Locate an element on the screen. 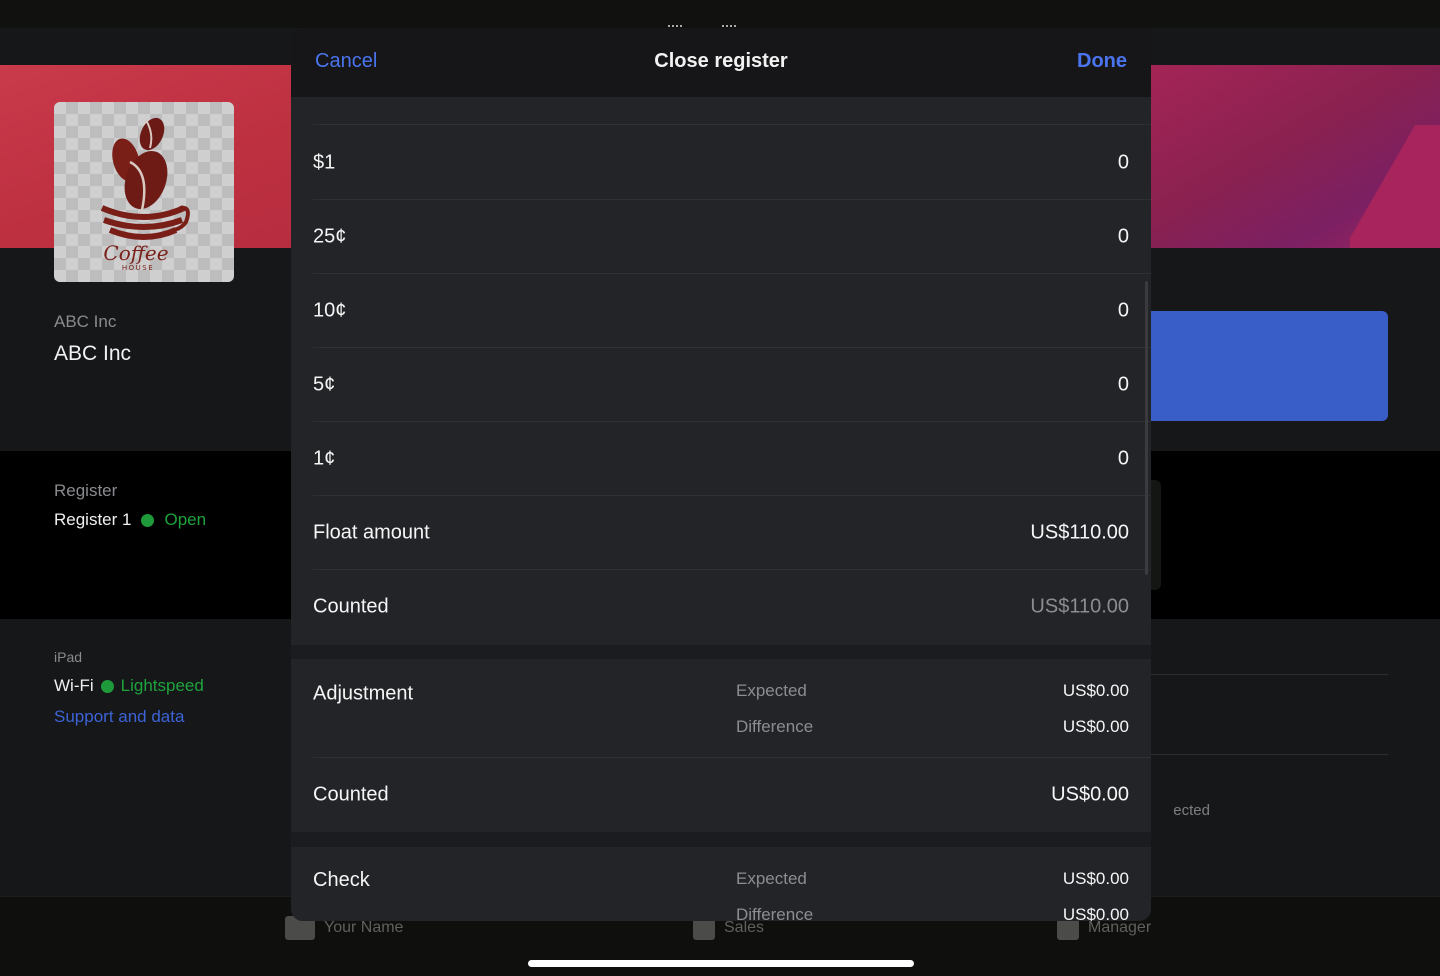 The height and width of the screenshot is (976, 1440). network-status-row: Wi-Fi Lightspeed is located at coordinates (129, 686).